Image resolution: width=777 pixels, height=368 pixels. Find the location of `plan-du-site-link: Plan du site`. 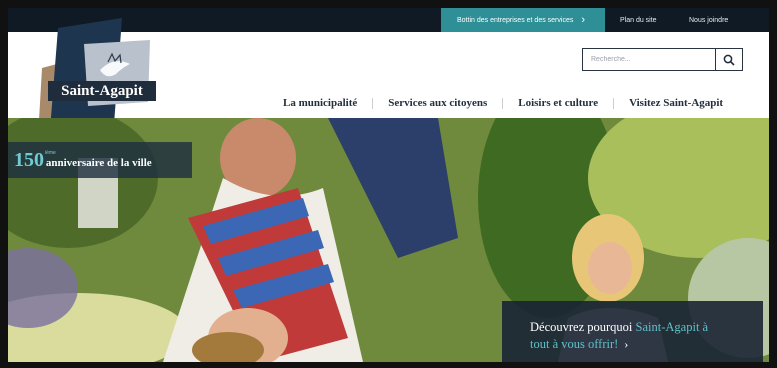

plan-du-site-link: Plan du site is located at coordinates (638, 20).